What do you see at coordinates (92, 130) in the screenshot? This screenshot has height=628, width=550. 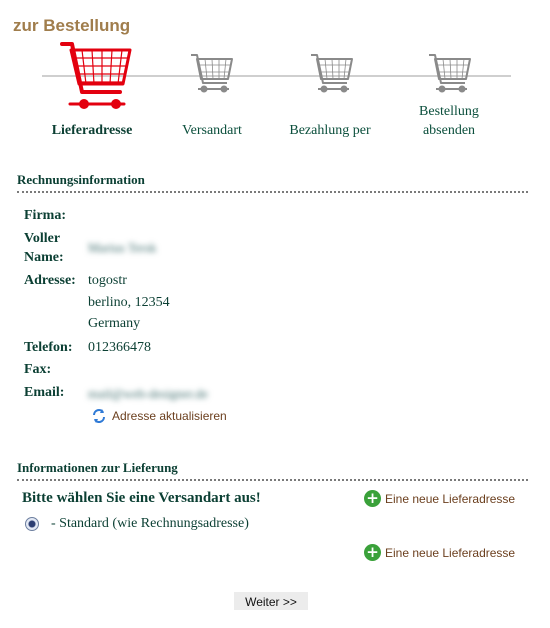 I see `step-label-lieferadresse: Lieferadresse` at bounding box center [92, 130].